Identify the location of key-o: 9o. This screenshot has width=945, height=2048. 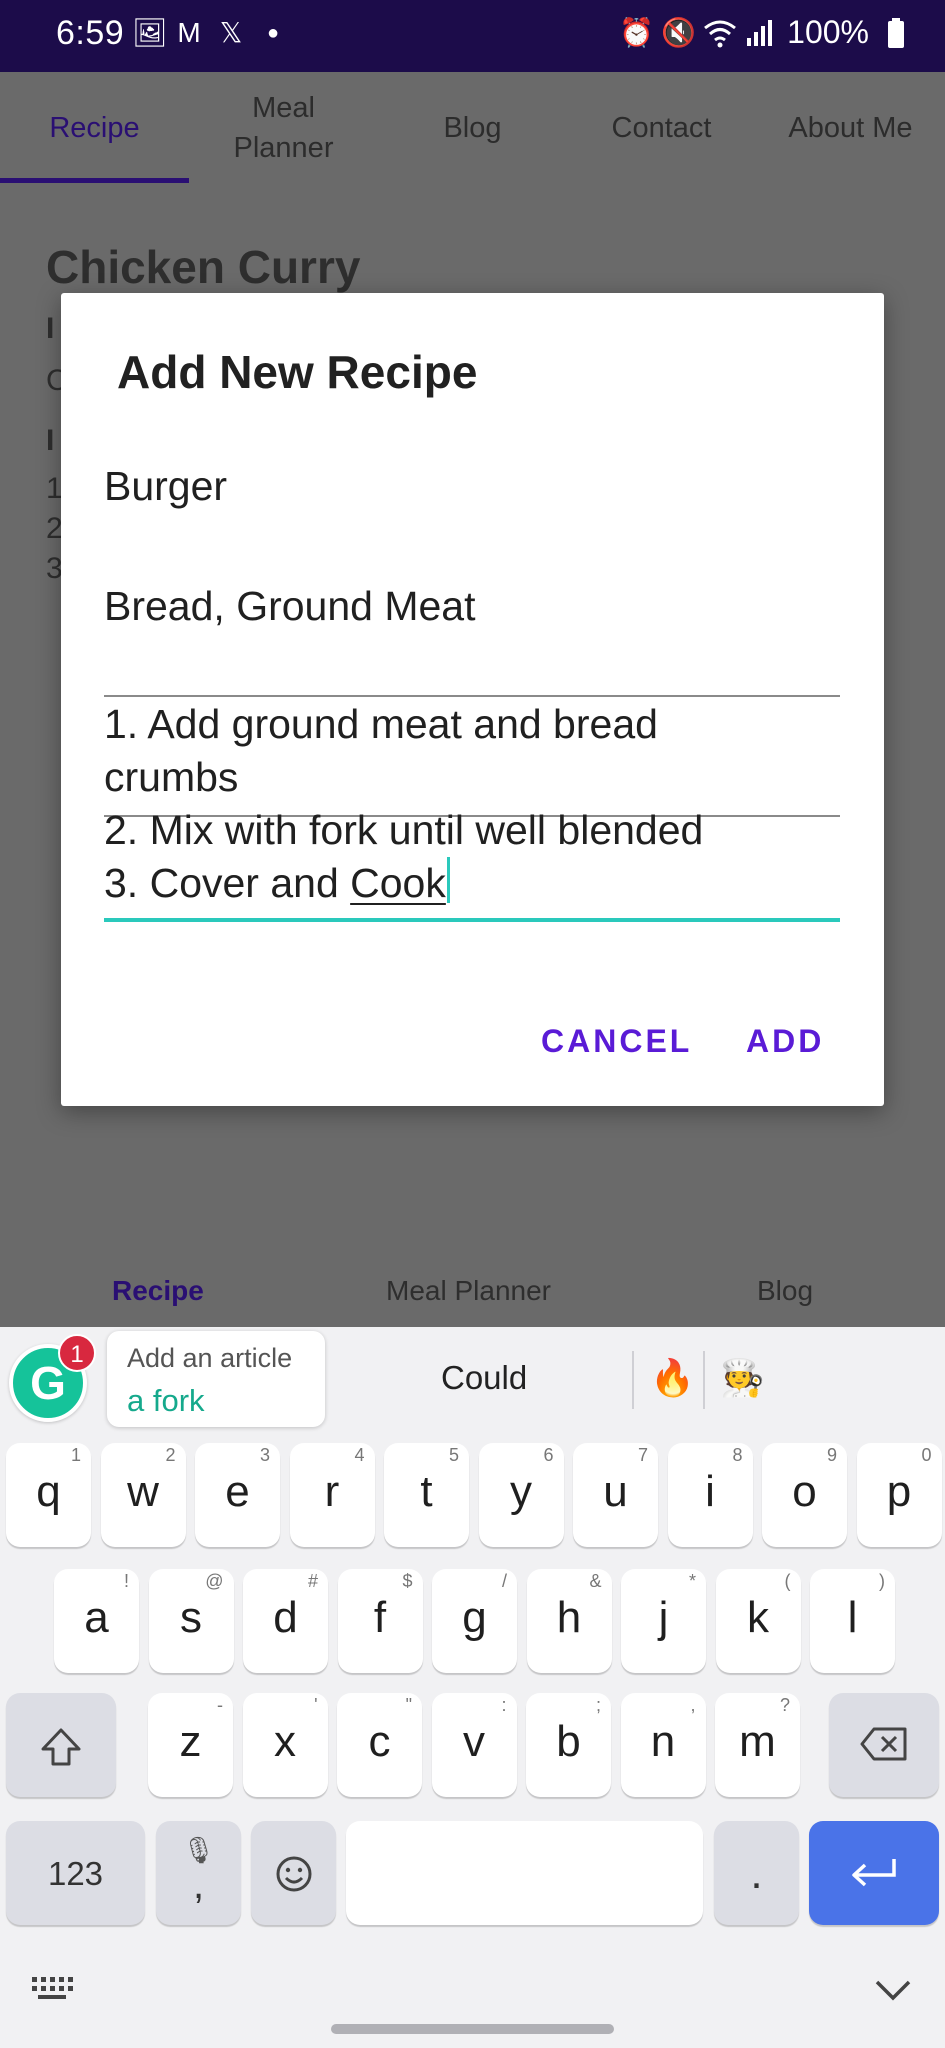
(804, 1495).